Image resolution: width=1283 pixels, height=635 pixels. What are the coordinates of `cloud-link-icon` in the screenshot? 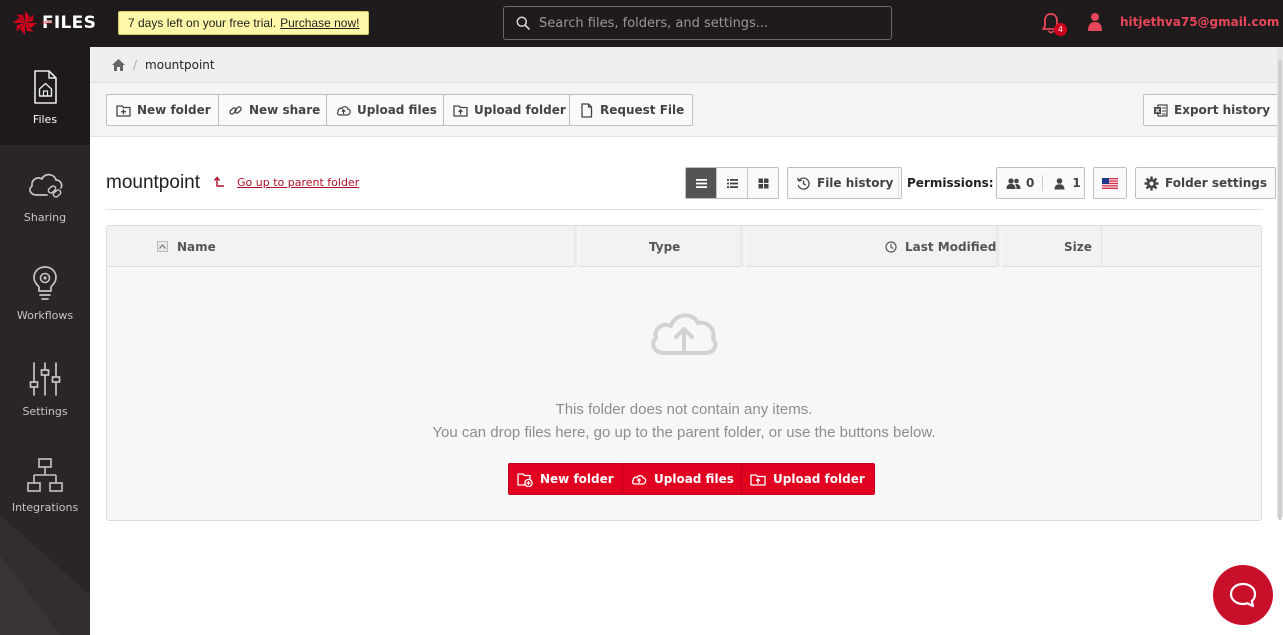 It's located at (46, 185).